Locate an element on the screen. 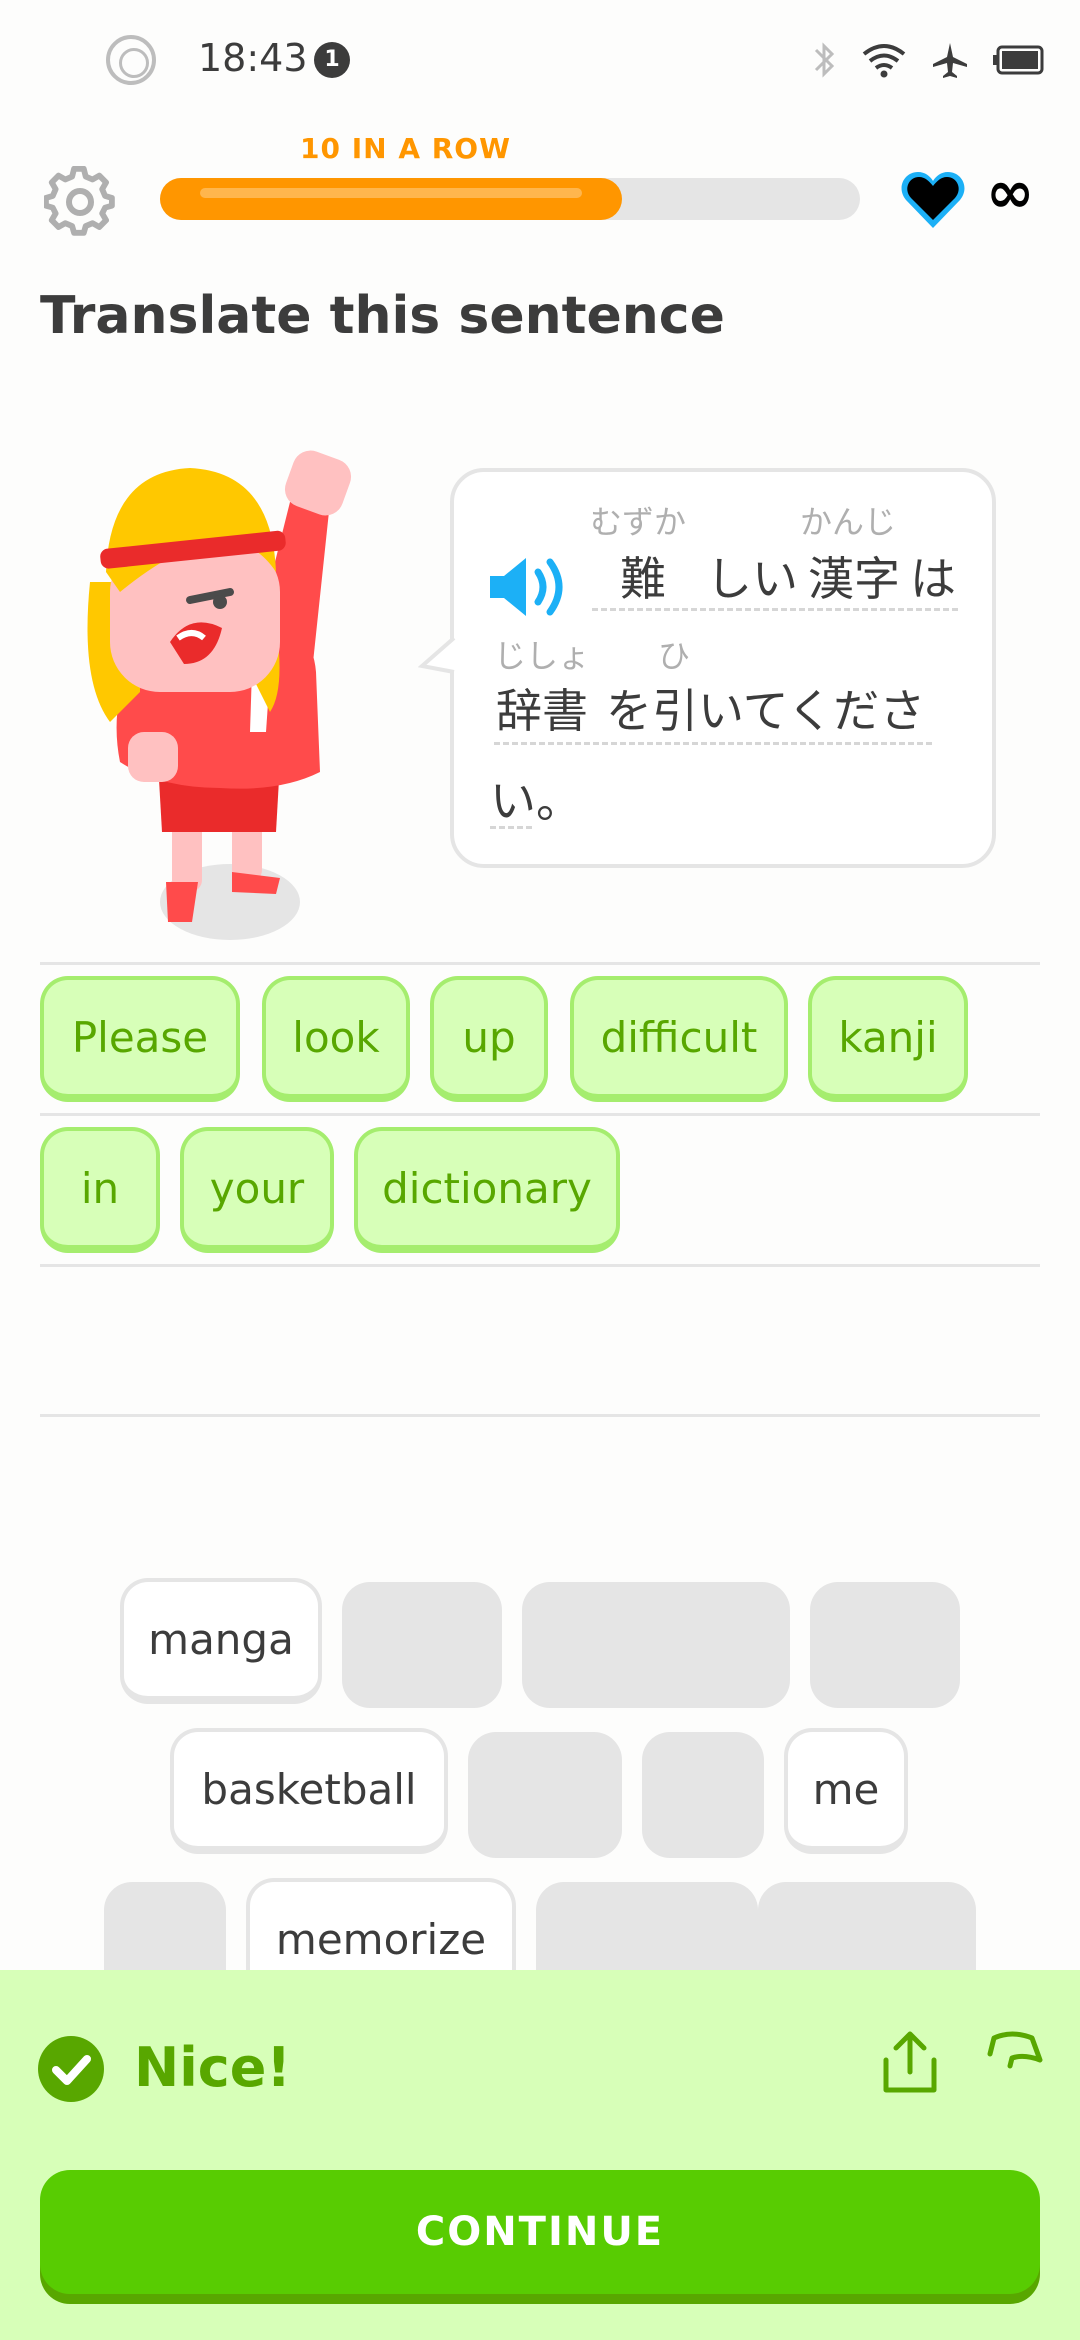  jp-token-nan: 難 is located at coordinates (643, 579).